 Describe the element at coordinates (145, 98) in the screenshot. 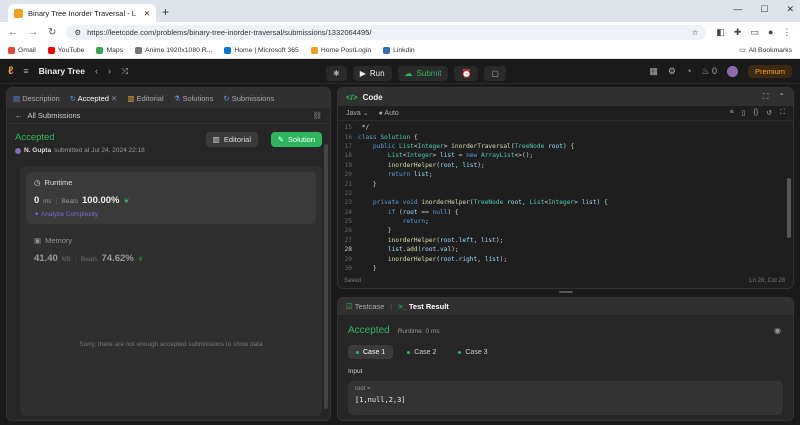

I see `tab-editorial: ▥ Editorial` at that location.